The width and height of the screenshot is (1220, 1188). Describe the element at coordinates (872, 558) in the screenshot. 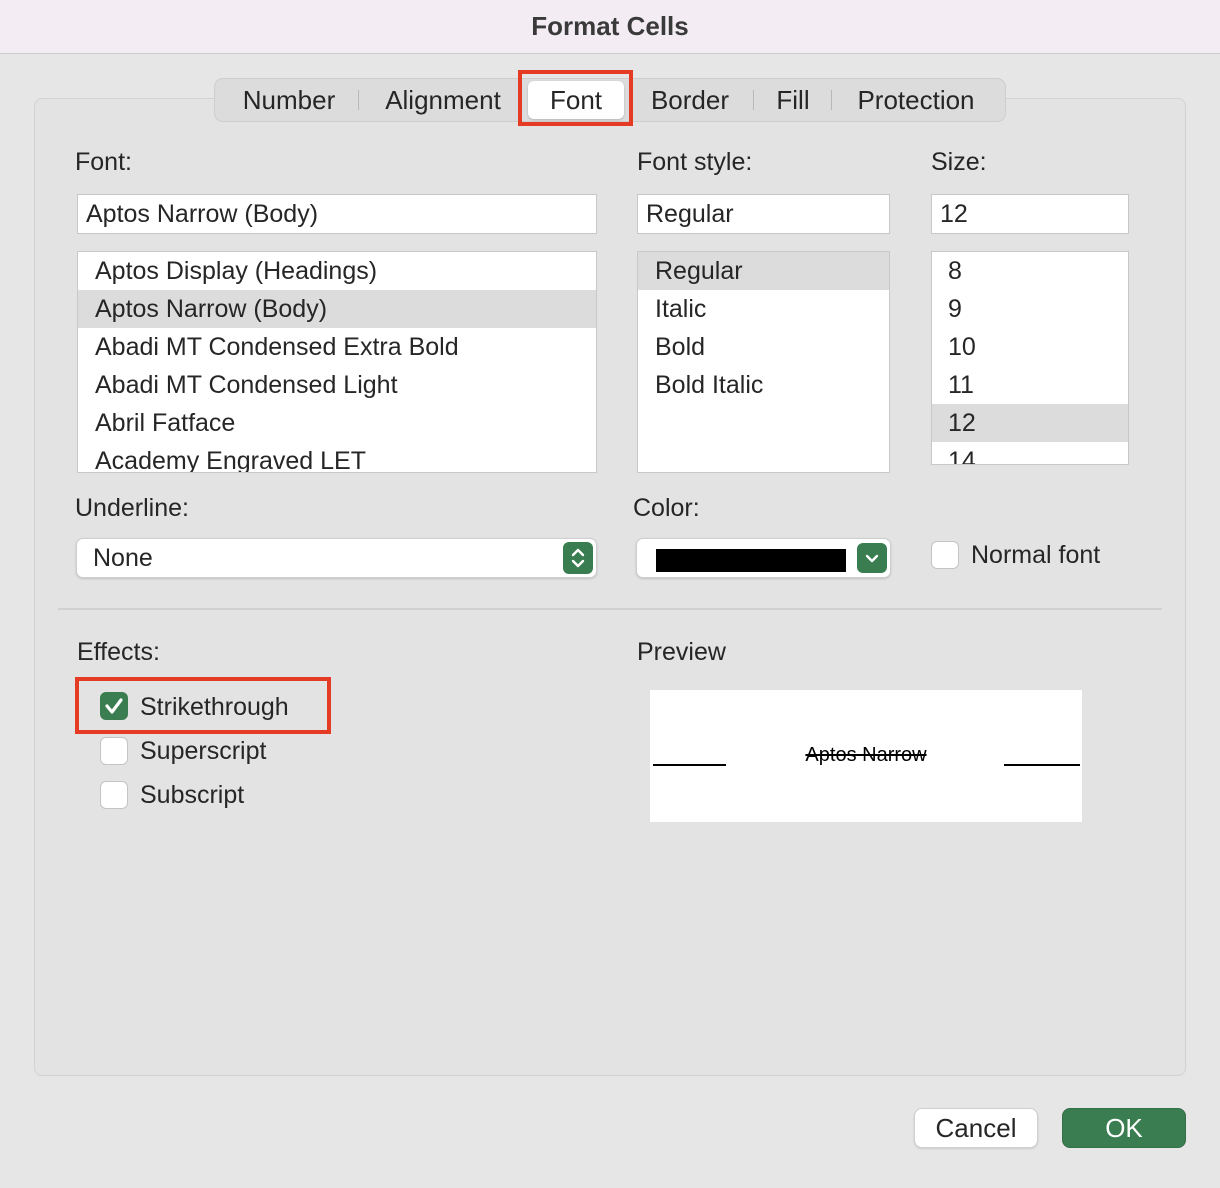

I see `chevron-down-icon` at that location.